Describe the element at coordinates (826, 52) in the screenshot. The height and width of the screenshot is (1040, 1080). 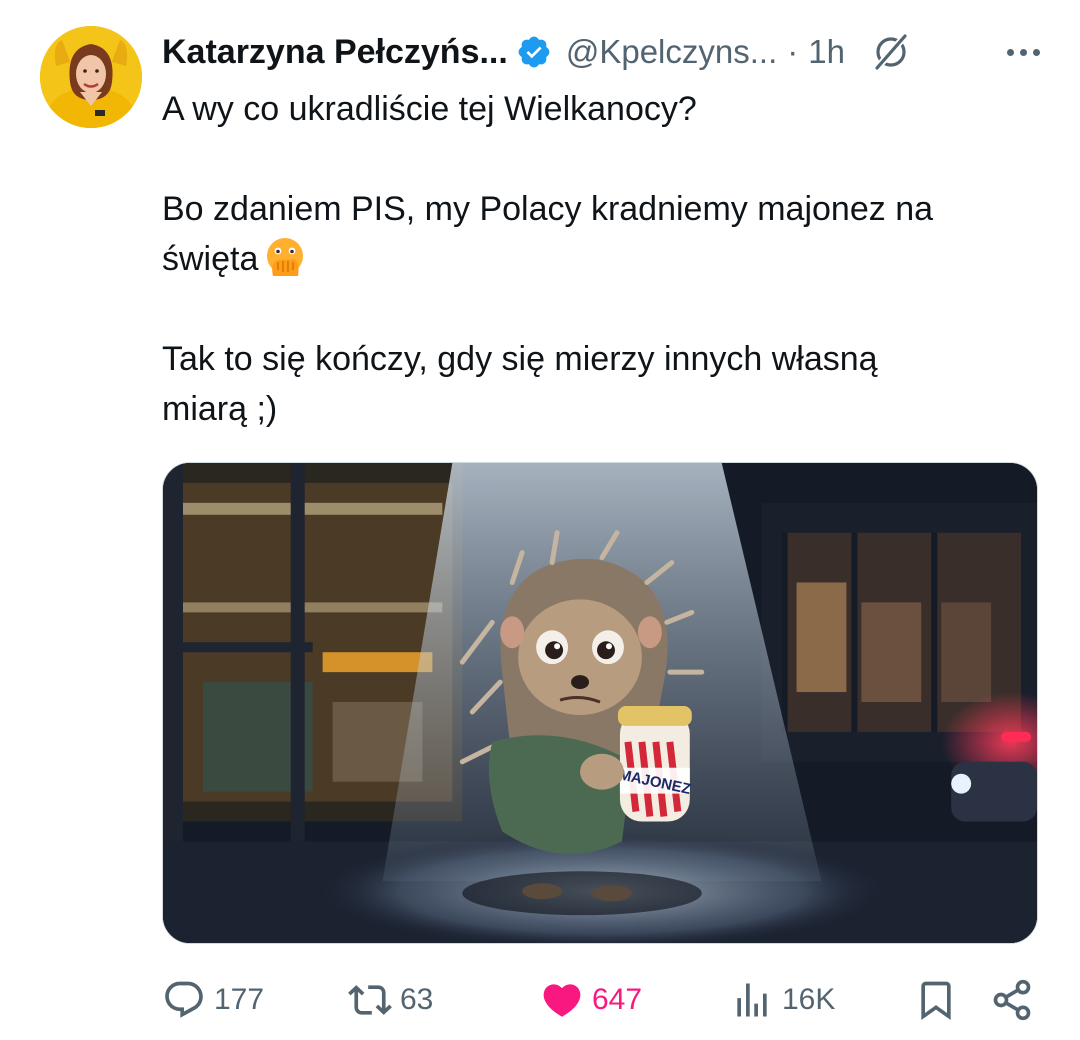
I see `timestamp: 1h` at that location.